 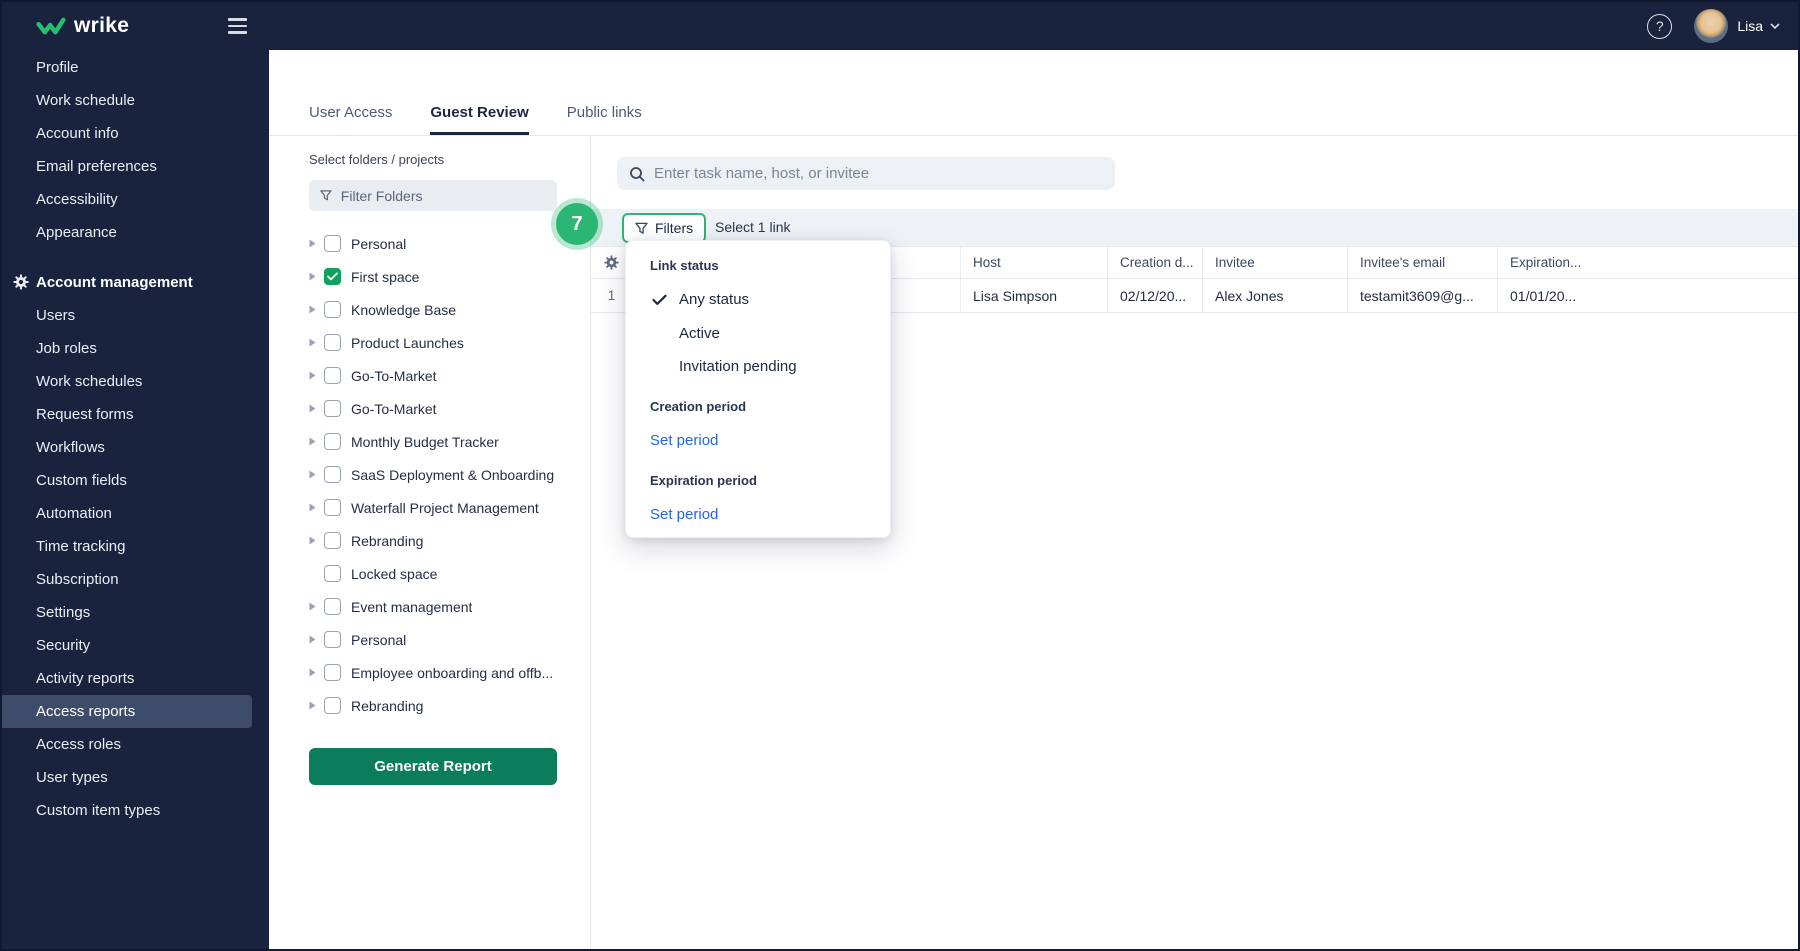 I want to click on gear-icon, so click(x=21, y=284).